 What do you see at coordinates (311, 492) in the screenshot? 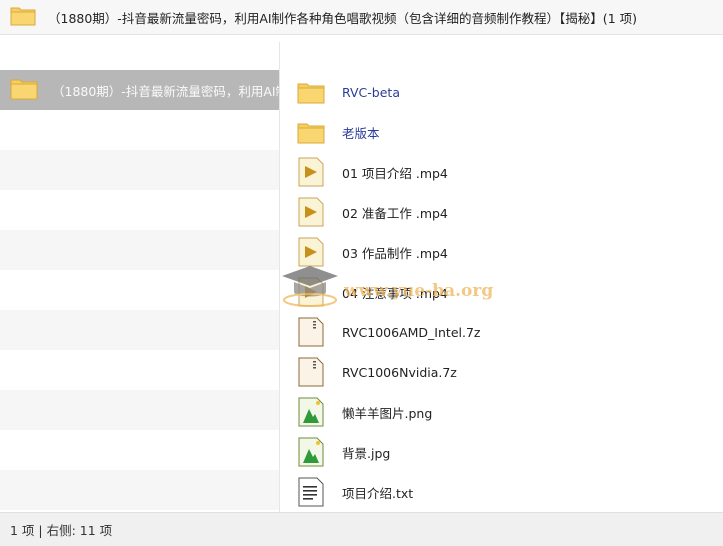
I see `text-file-icon` at bounding box center [311, 492].